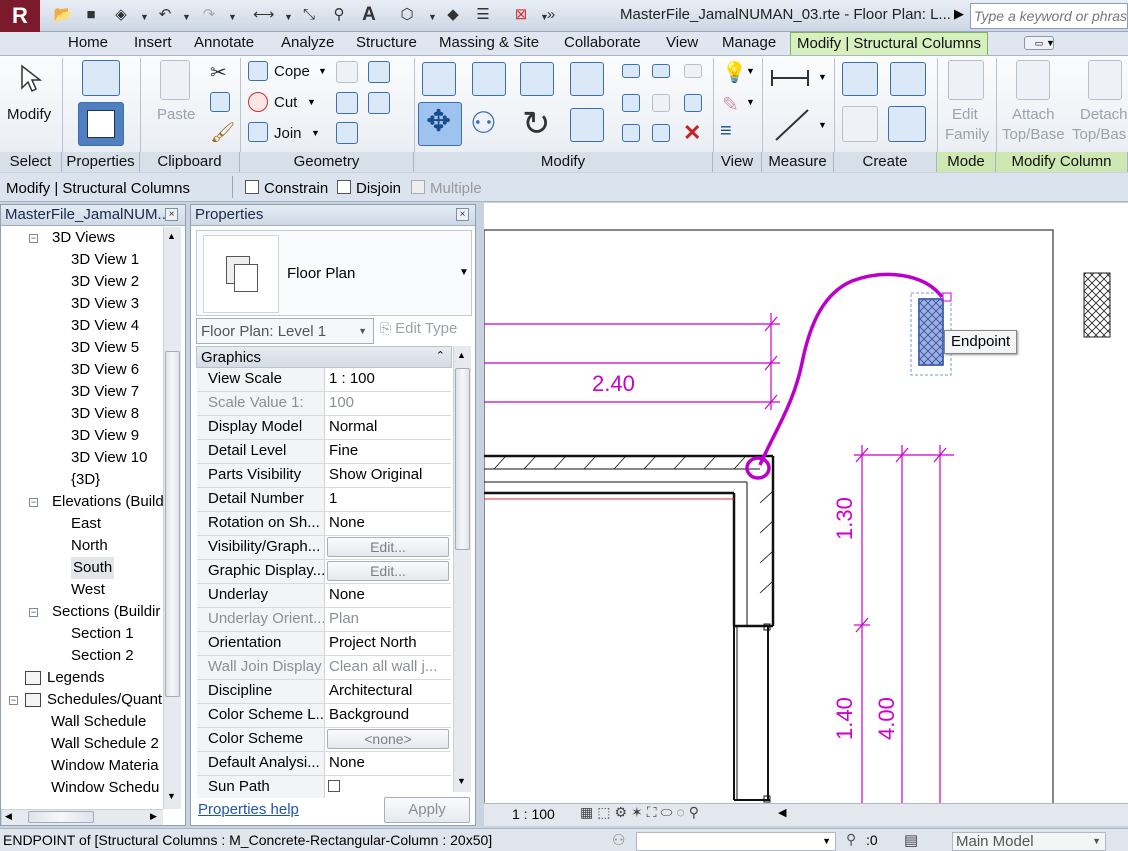 This screenshot has height=851, width=1128. I want to click on property-value: 1 : 100, so click(389, 379).